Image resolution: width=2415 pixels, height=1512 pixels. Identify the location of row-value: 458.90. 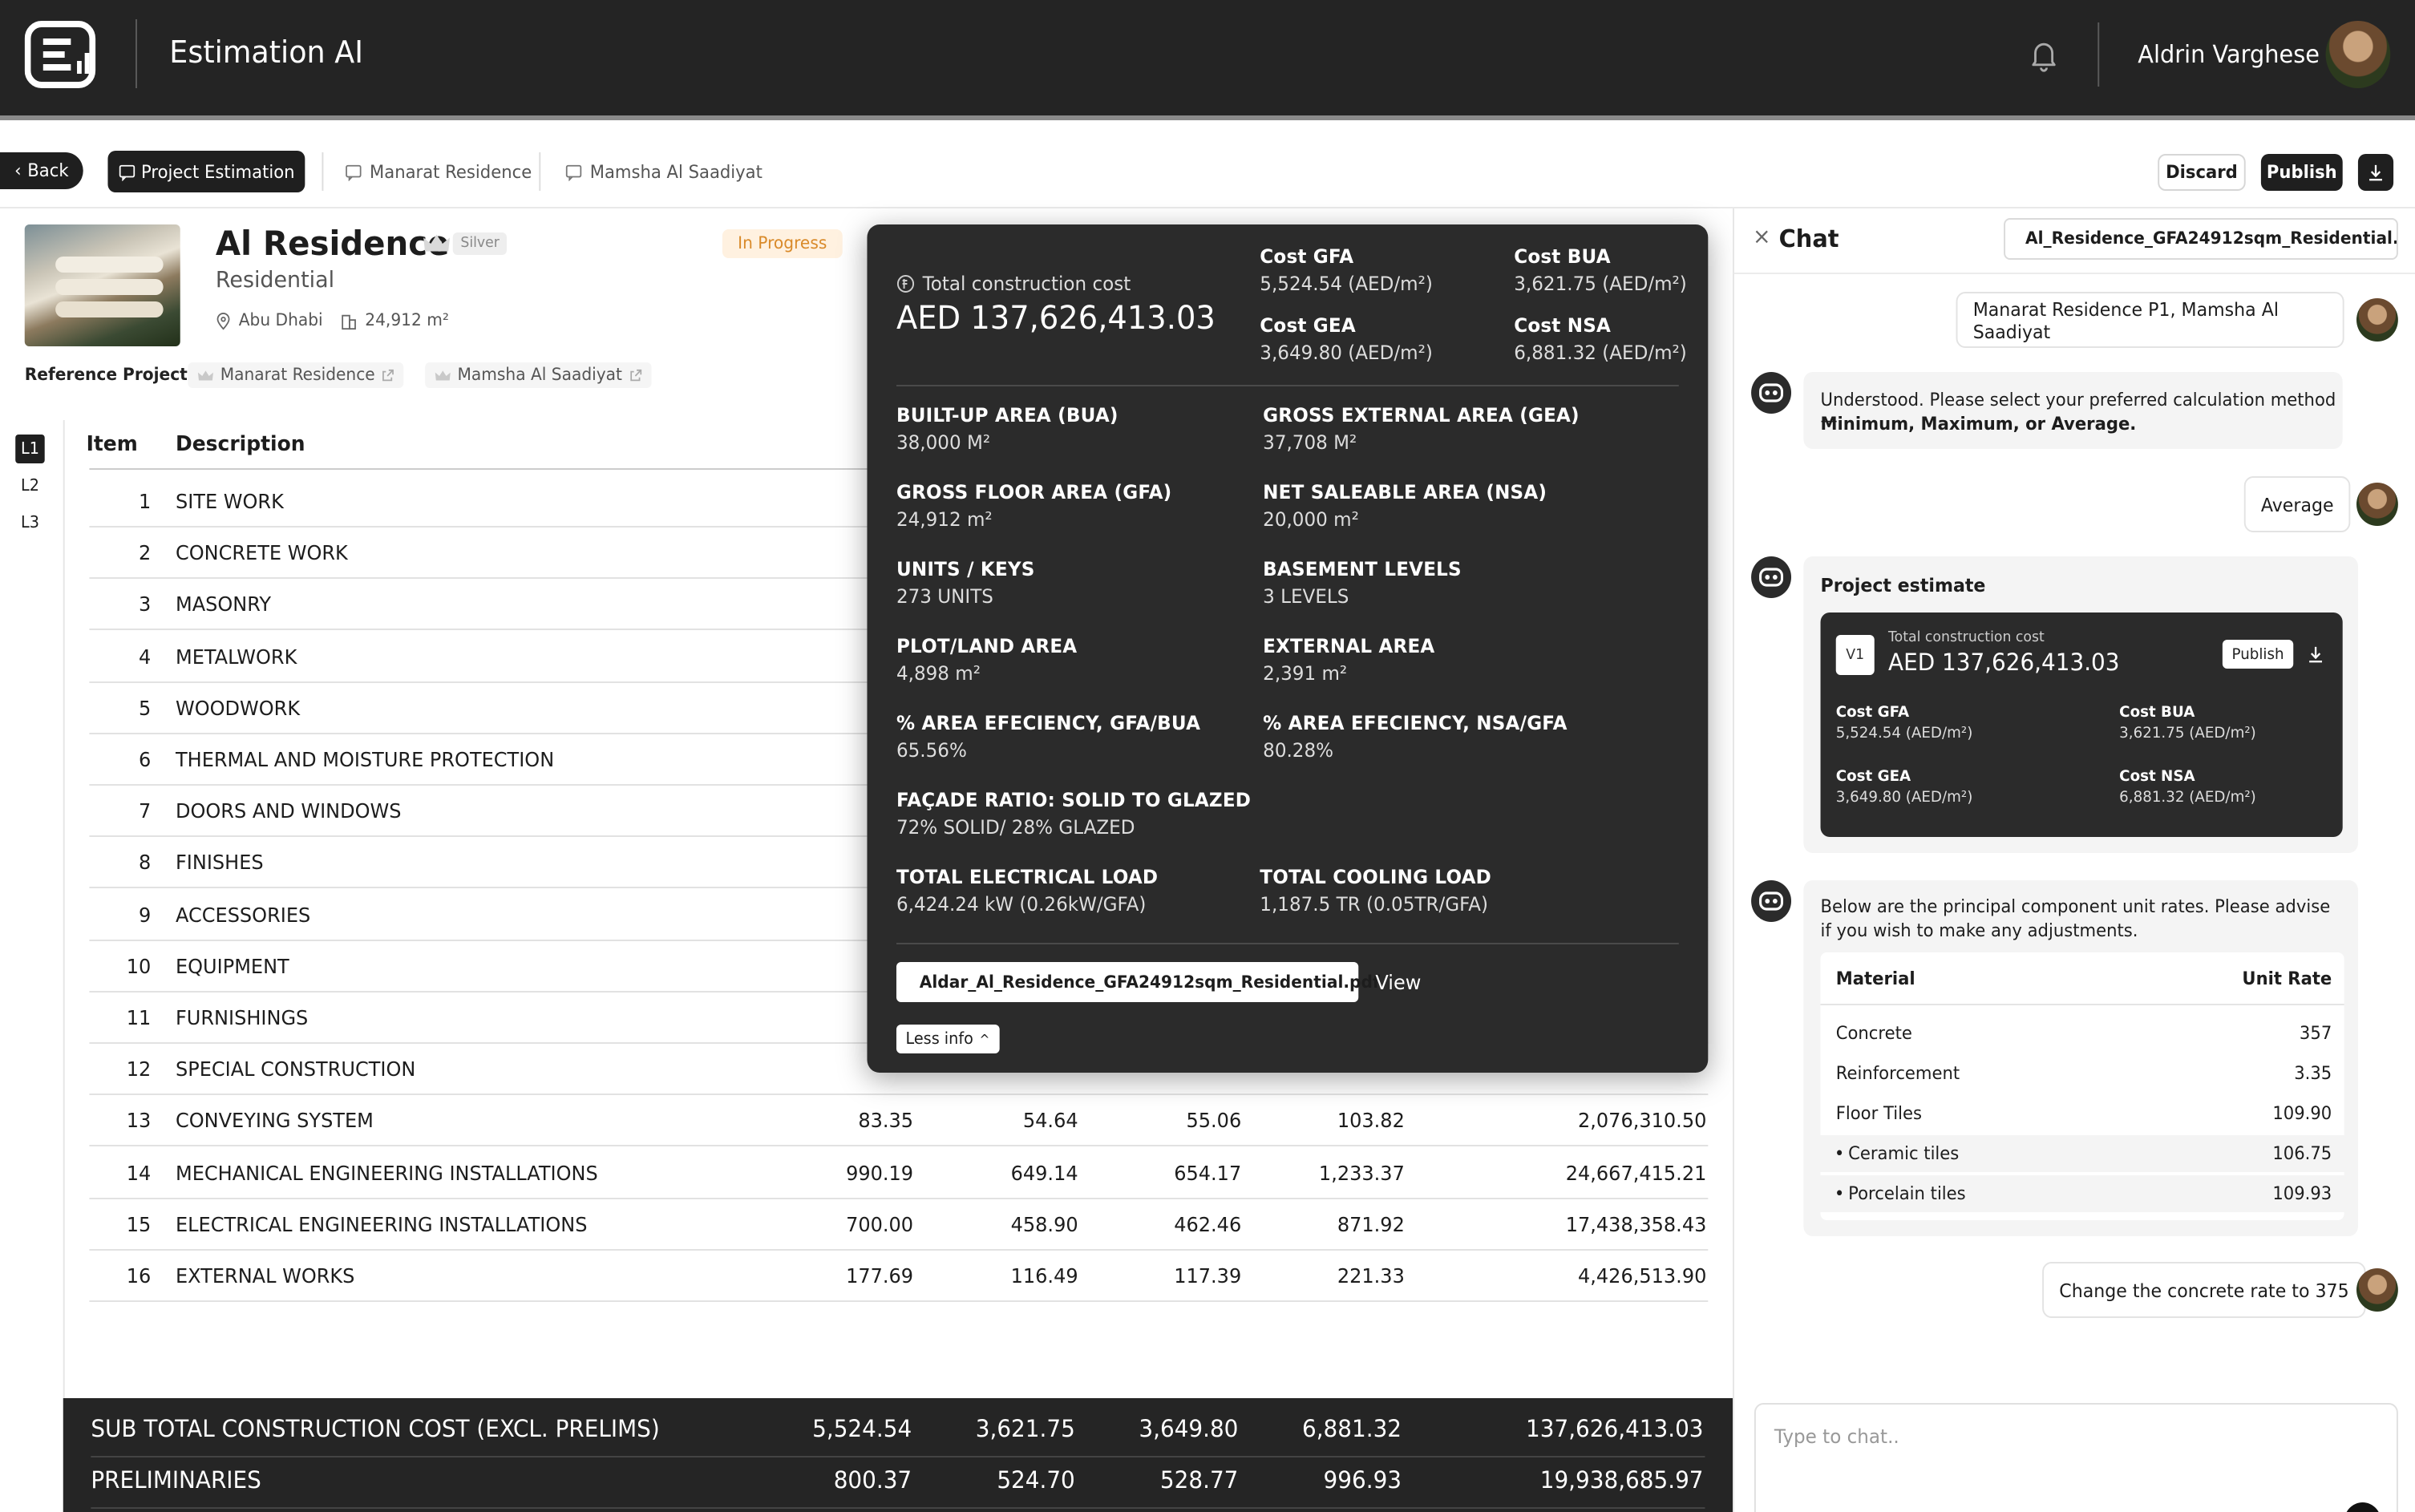
(1044, 1223).